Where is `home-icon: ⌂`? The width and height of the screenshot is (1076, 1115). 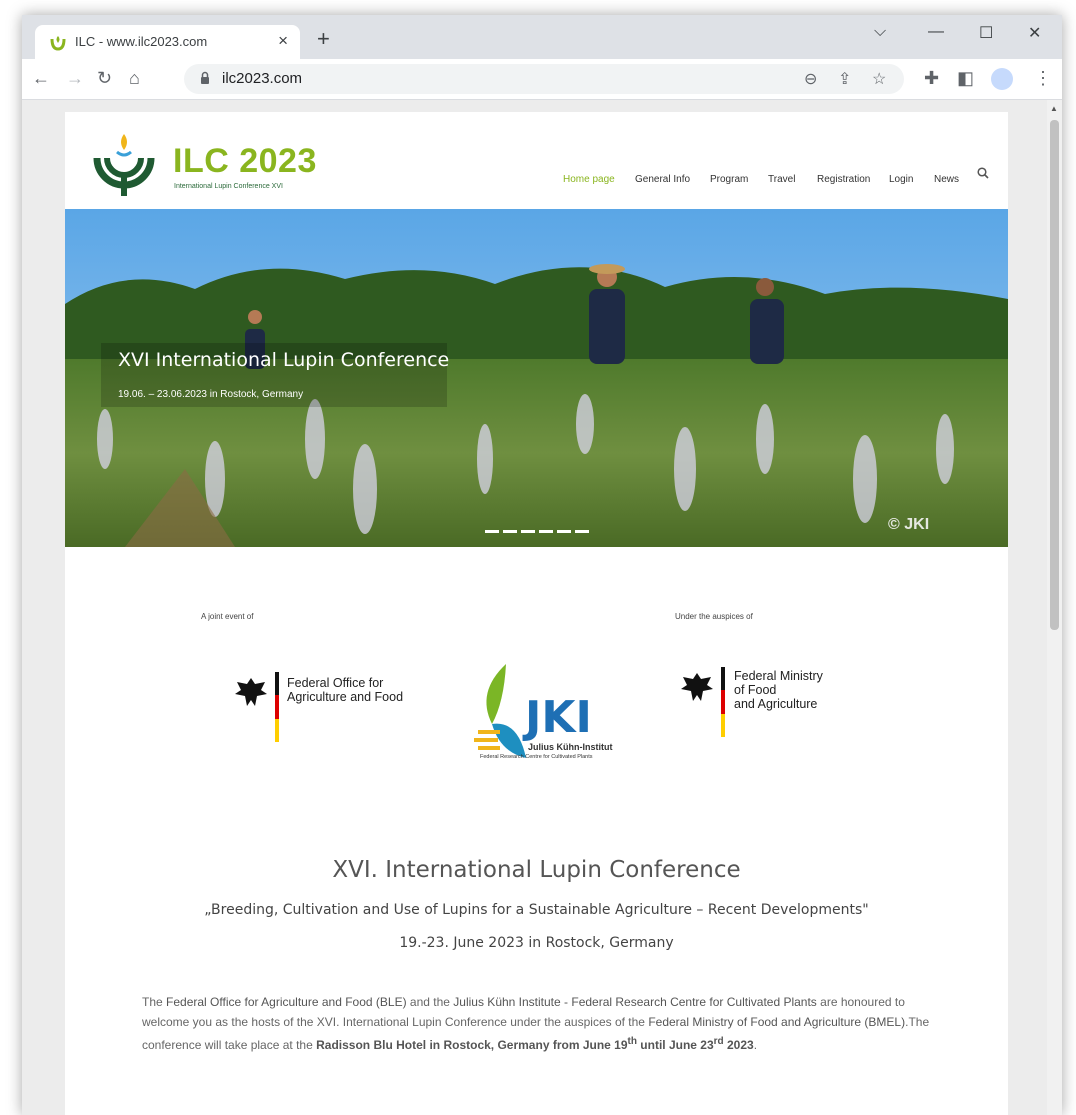
home-icon: ⌂ is located at coordinates (134, 78).